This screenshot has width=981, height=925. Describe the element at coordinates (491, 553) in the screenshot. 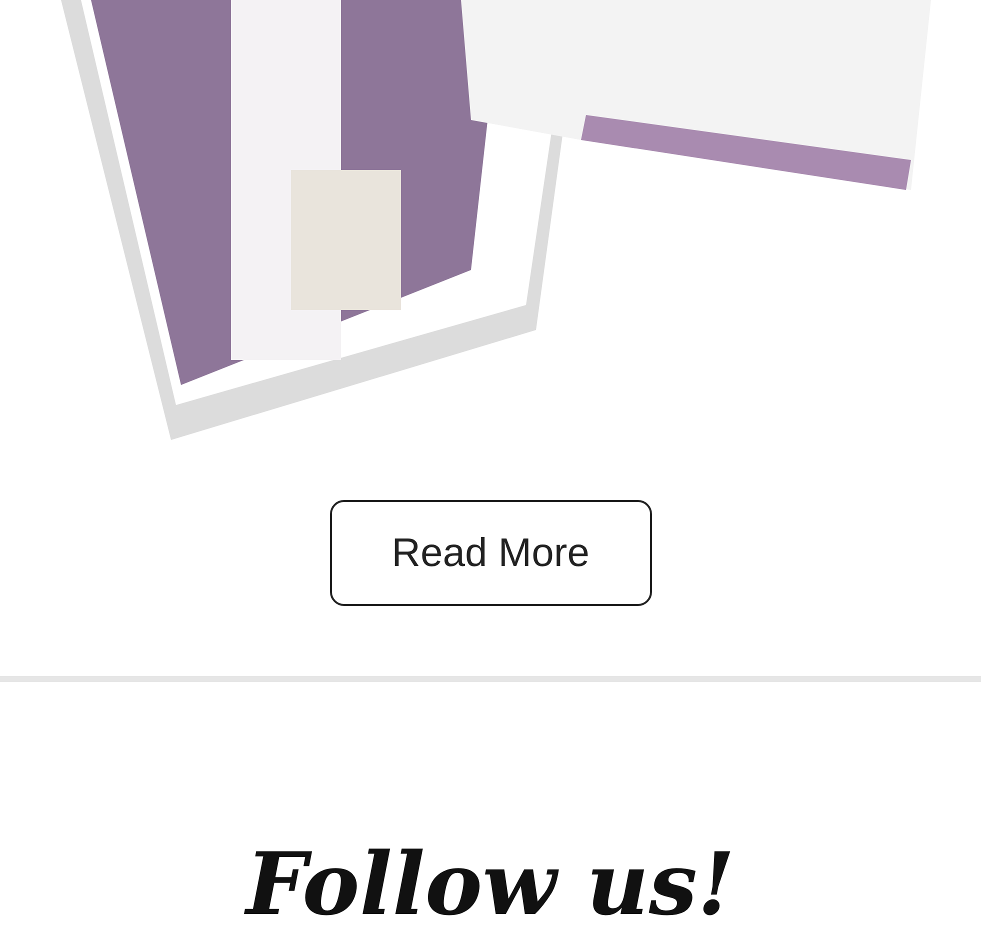

I see `read-more-button: Read More` at that location.